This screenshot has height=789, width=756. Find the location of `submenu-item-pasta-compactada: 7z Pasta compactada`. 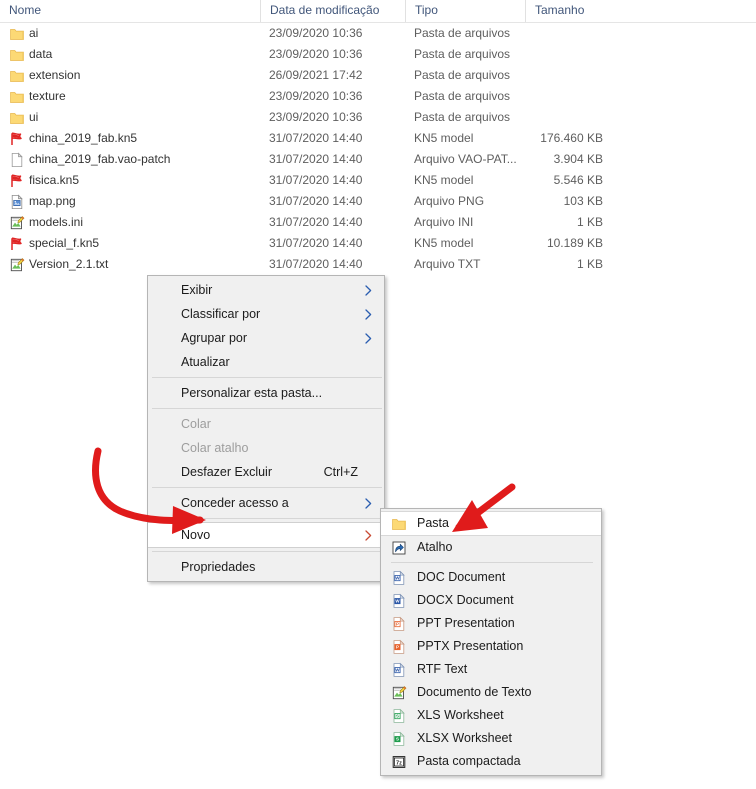

submenu-item-pasta-compactada: 7z Pasta compactada is located at coordinates (491, 761).